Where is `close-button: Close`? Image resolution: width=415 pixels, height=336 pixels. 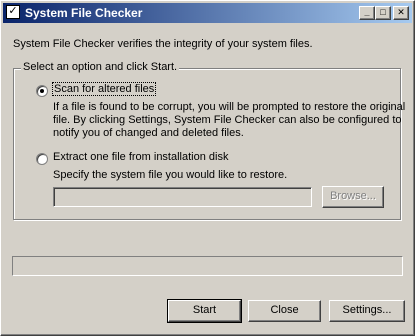 close-button: Close is located at coordinates (284, 311).